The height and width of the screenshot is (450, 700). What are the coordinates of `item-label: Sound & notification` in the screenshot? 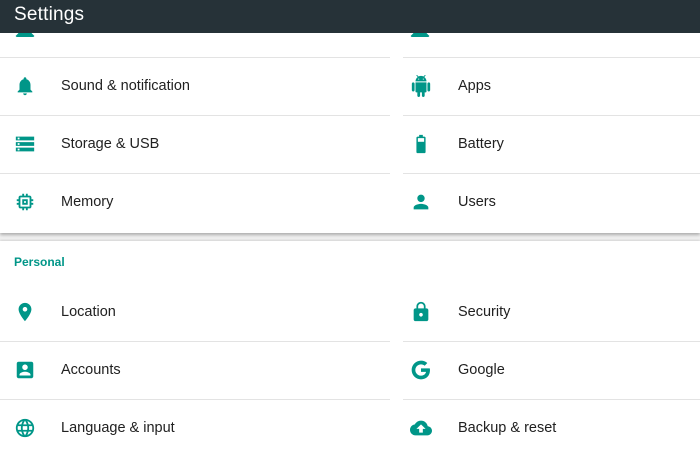 It's located at (125, 86).